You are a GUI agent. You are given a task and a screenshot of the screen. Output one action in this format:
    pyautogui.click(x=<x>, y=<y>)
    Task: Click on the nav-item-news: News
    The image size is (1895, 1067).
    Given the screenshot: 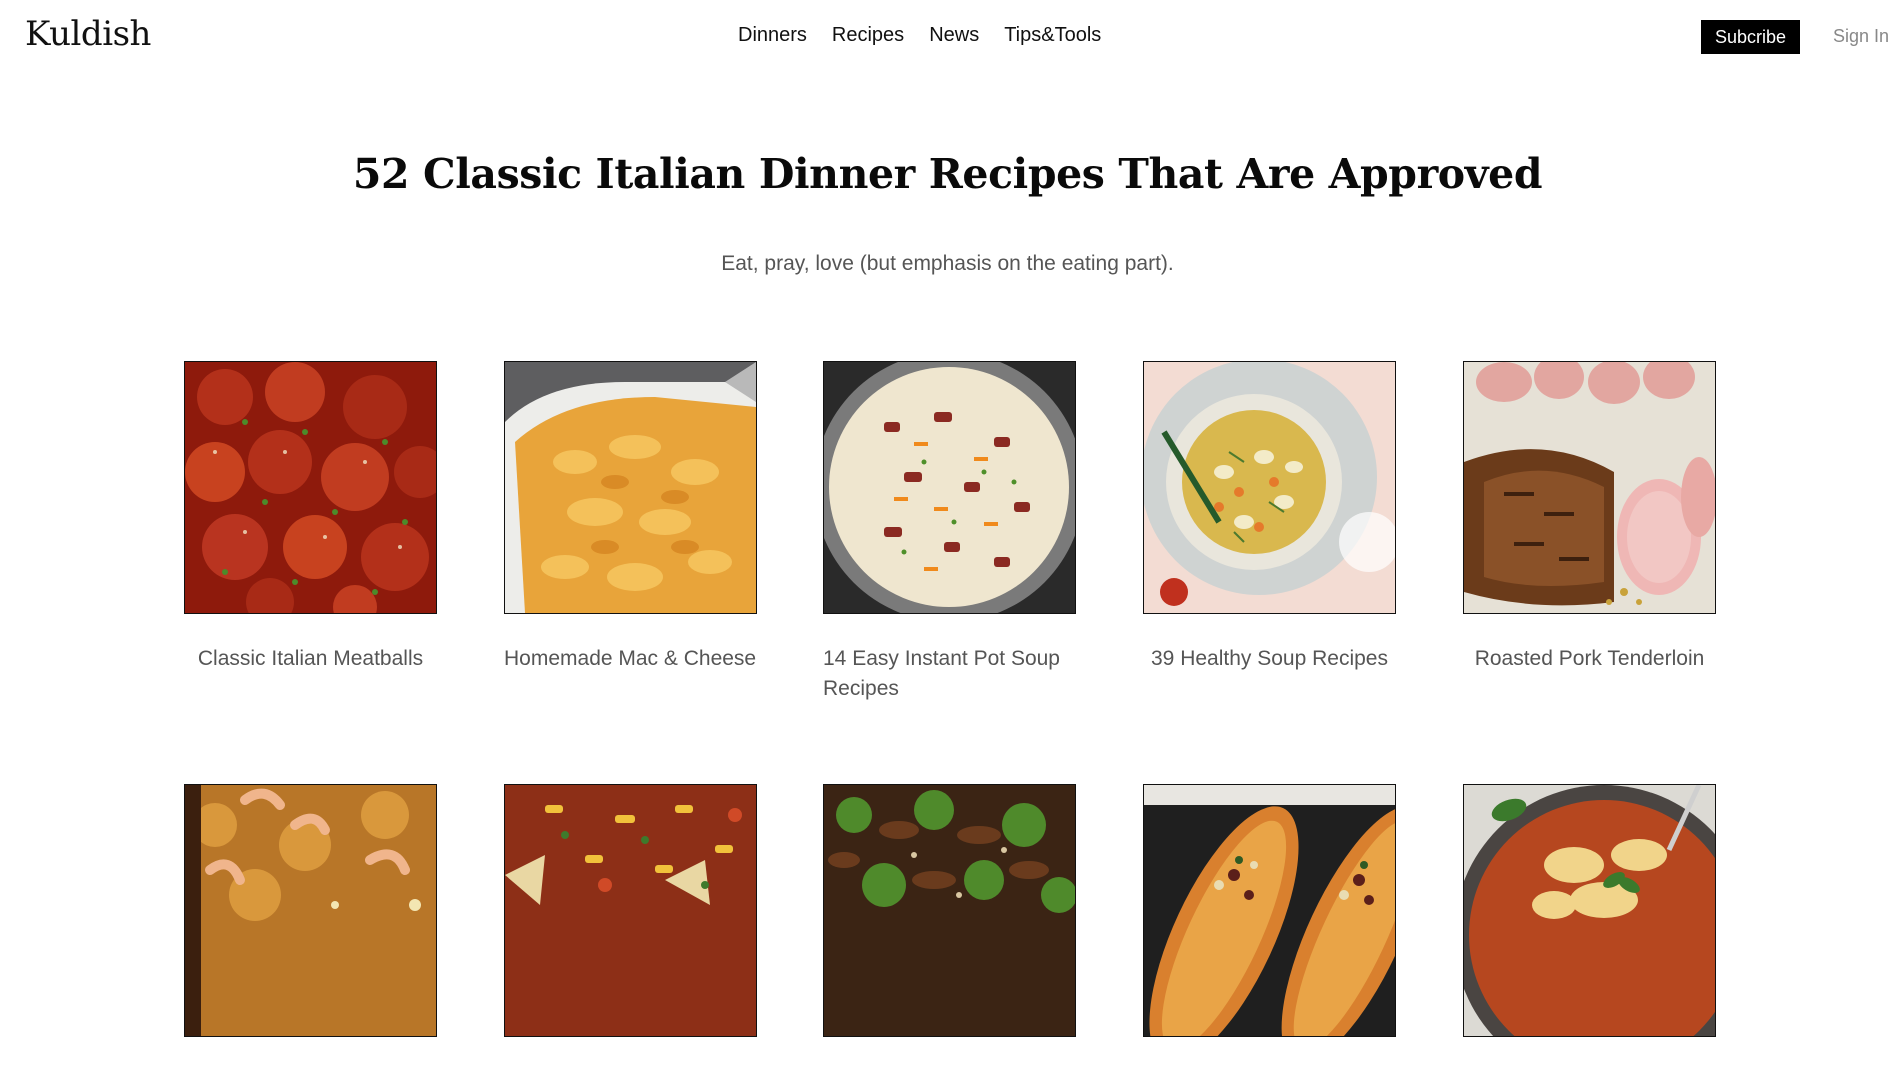 What is the action you would take?
    pyautogui.click(x=954, y=35)
    